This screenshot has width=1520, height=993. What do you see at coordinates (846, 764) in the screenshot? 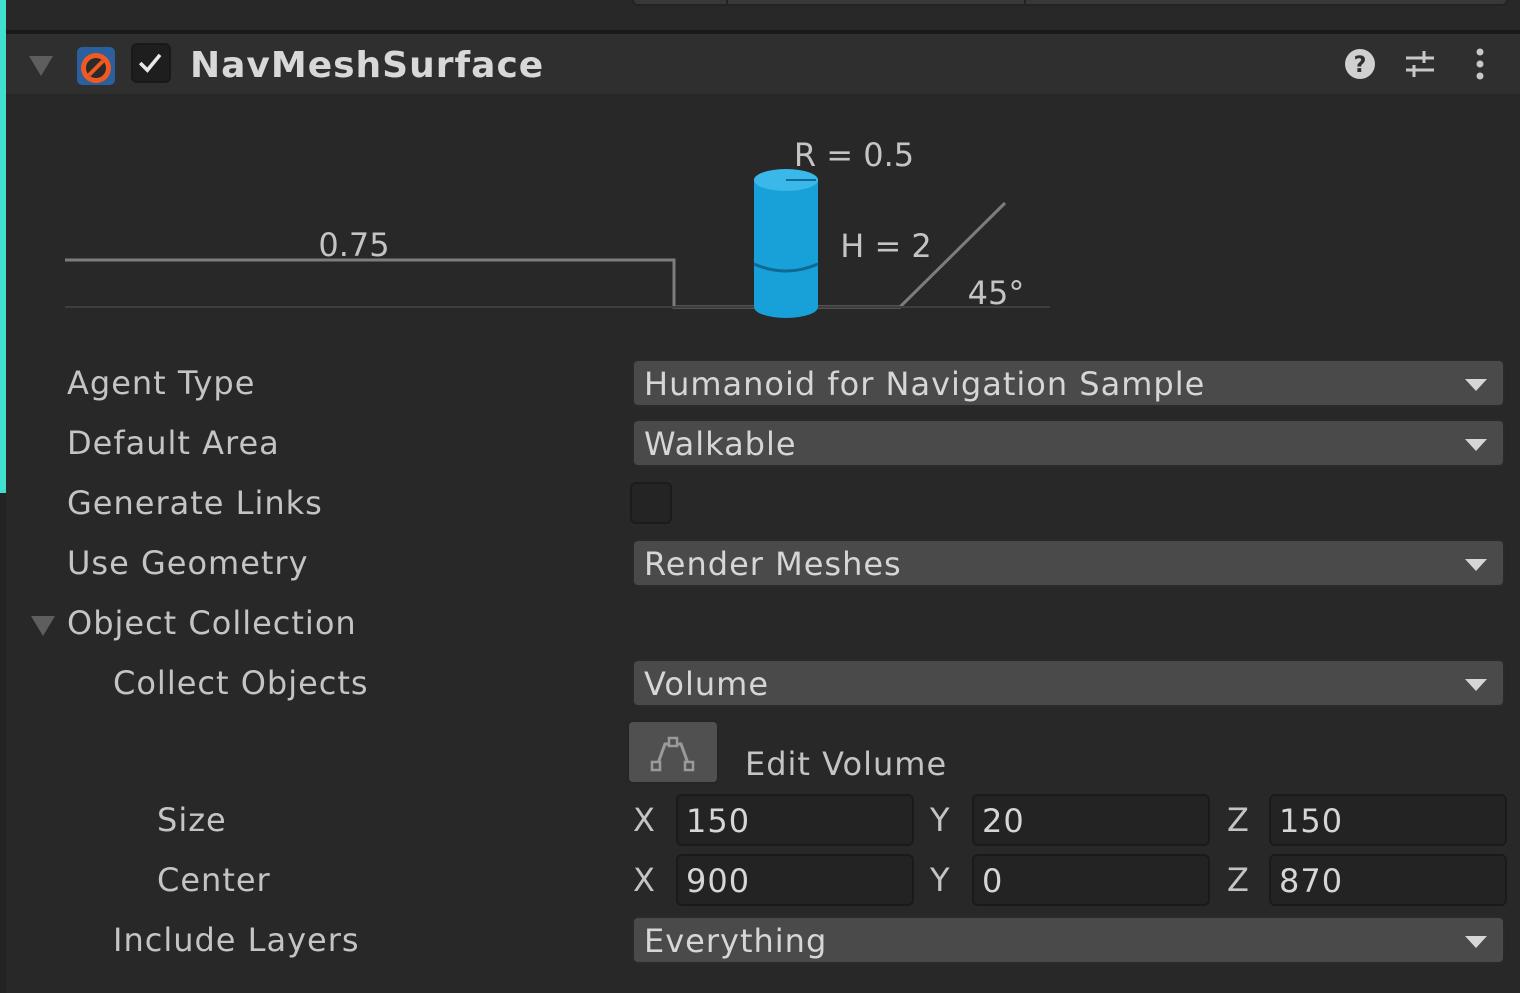
I see `edit-volume-label: Edit Volume` at bounding box center [846, 764].